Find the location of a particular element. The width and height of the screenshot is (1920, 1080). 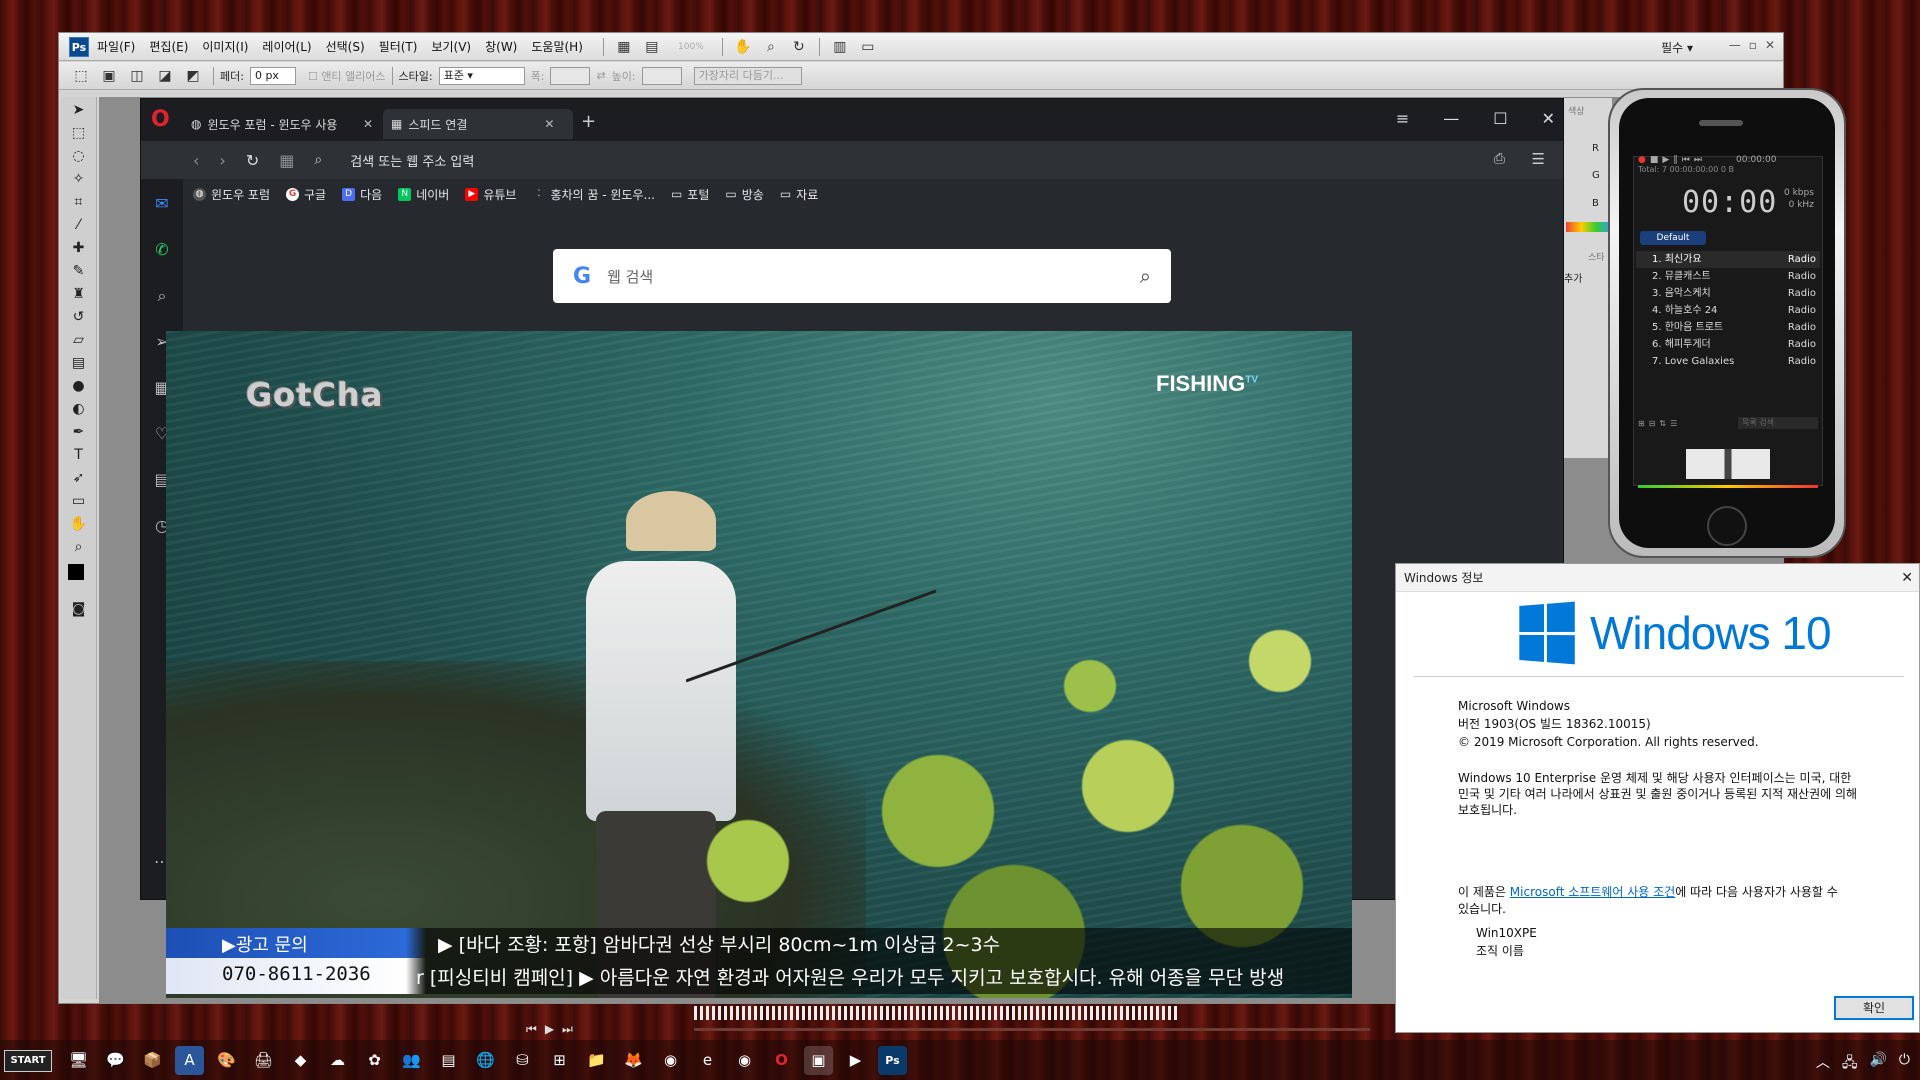

power-icon: ⏻ is located at coordinates (1904, 1064).